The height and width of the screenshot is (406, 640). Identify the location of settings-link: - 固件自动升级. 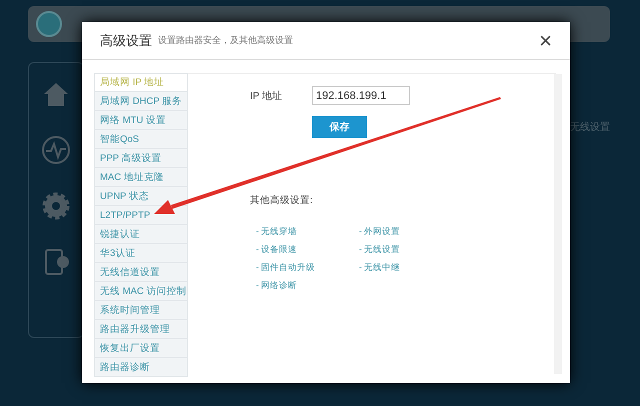
(307, 267).